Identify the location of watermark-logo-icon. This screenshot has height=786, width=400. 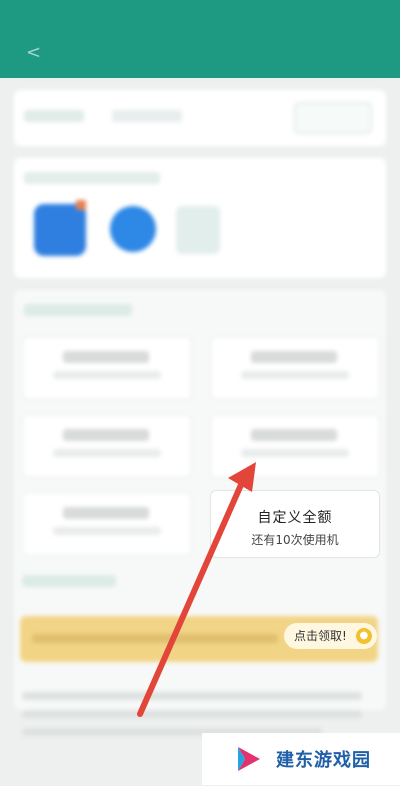
(249, 759).